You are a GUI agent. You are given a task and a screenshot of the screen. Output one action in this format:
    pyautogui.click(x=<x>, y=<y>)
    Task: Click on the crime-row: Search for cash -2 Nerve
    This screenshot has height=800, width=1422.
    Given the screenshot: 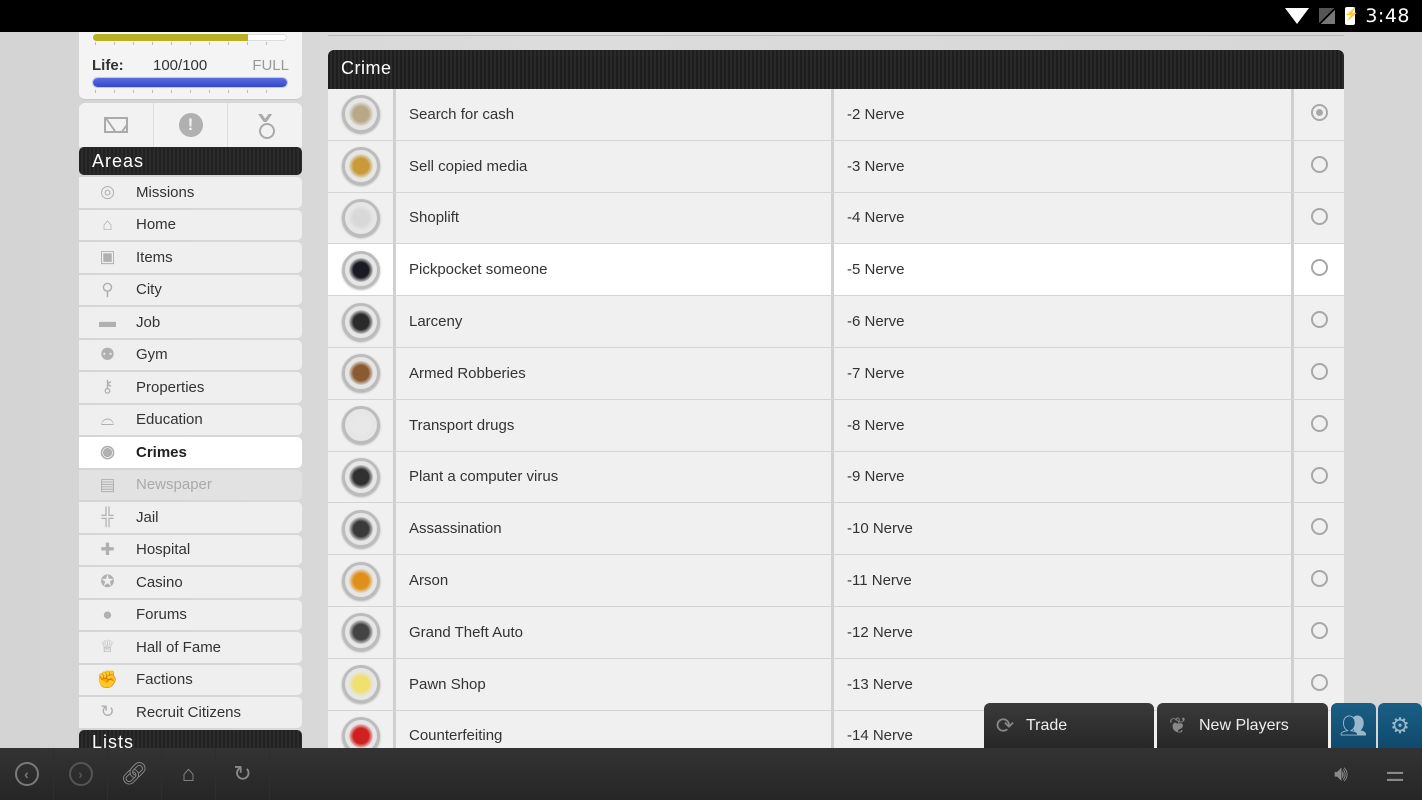 What is the action you would take?
    pyautogui.click(x=836, y=115)
    